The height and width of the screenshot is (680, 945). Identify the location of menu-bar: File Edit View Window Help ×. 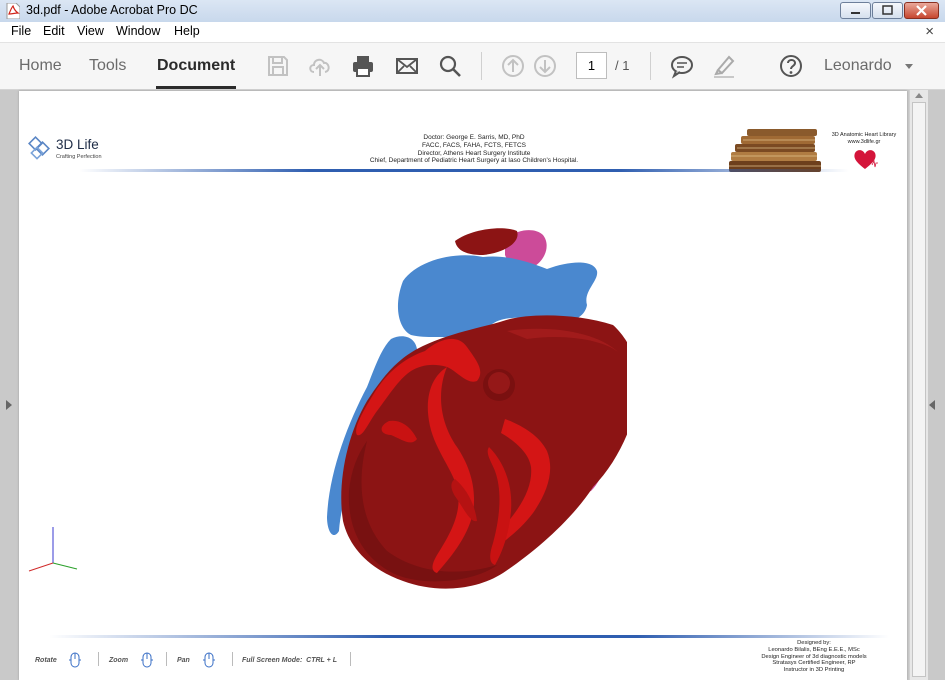
(472, 32).